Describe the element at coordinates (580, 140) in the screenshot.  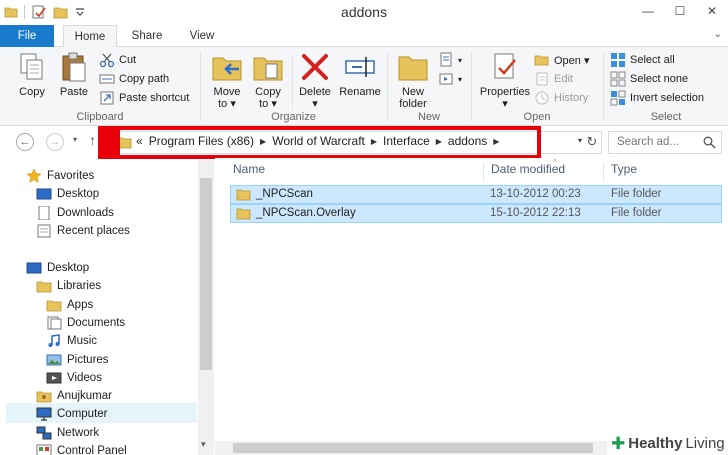
I see `address-dropdown: ▾` at that location.